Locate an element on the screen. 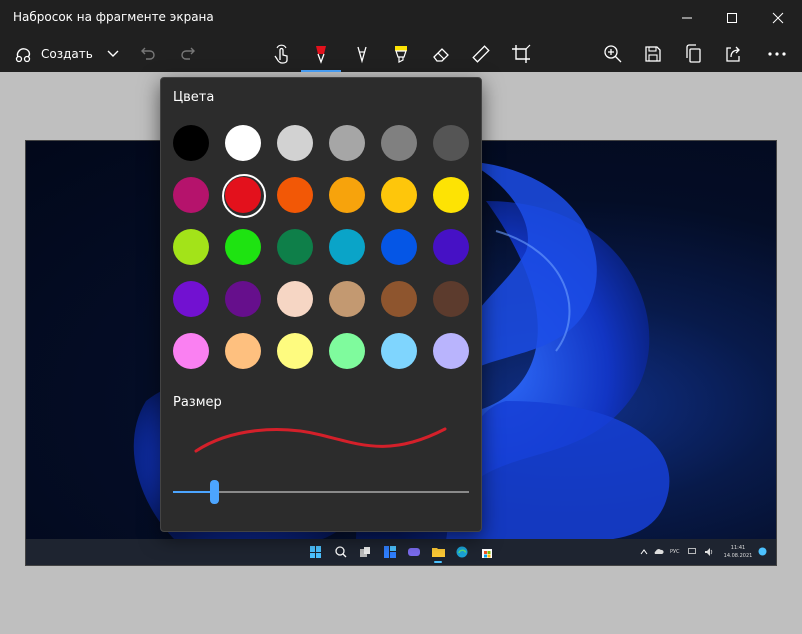 Image resolution: width=802 pixels, height=634 pixels. maximize-icon is located at coordinates (732, 18).